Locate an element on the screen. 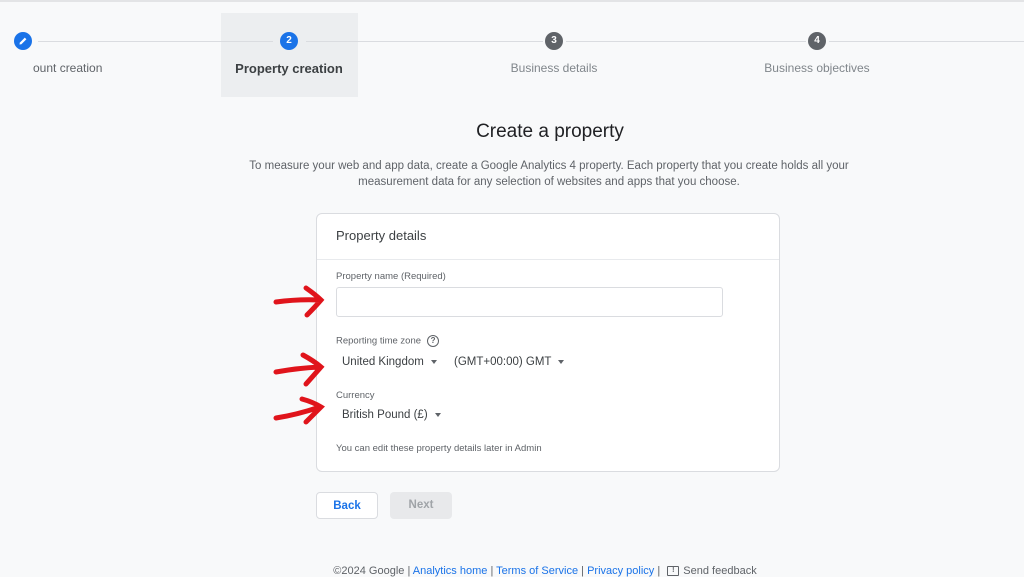  analytics-home-link: Analytics home is located at coordinates (450, 571).